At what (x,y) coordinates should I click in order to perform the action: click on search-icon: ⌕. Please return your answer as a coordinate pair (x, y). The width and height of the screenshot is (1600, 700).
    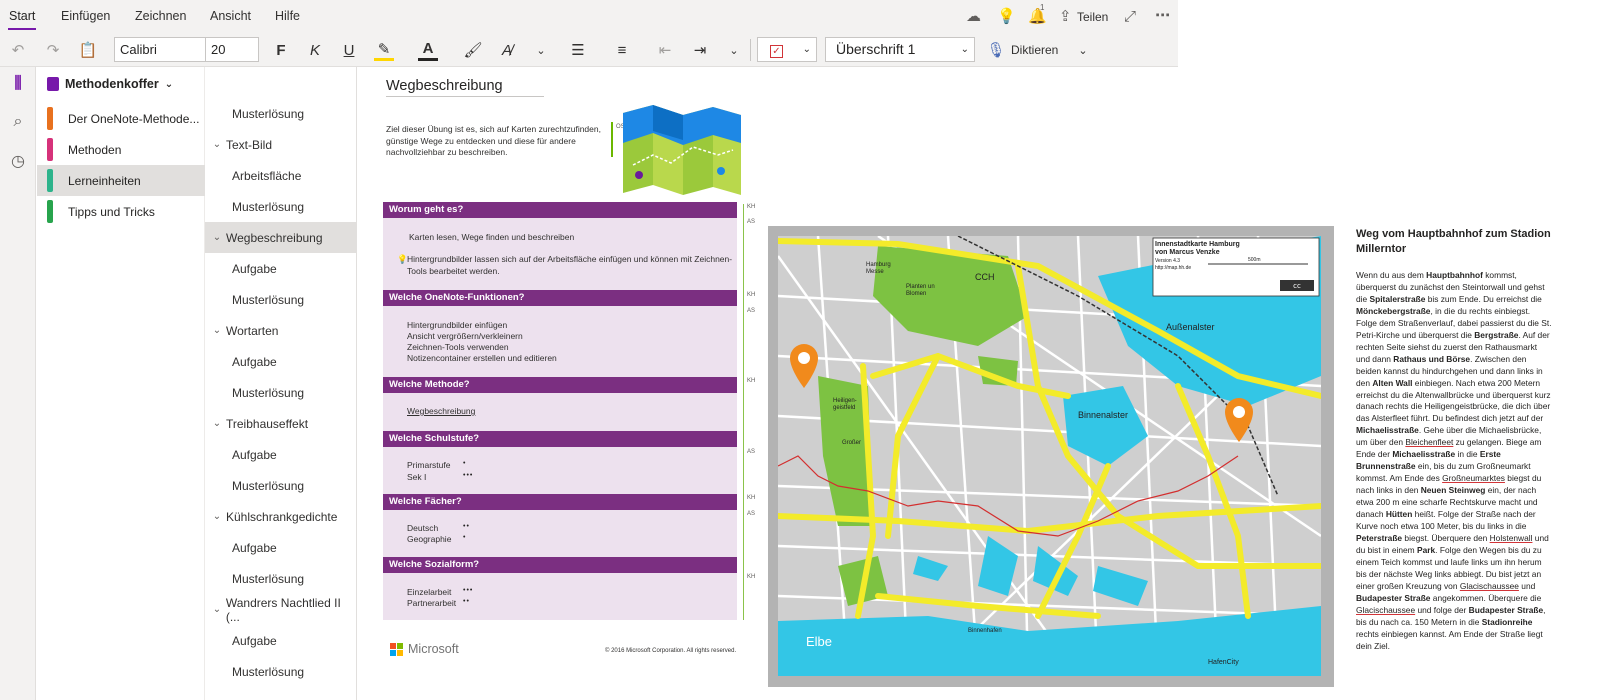
    Looking at the image, I should click on (18, 122).